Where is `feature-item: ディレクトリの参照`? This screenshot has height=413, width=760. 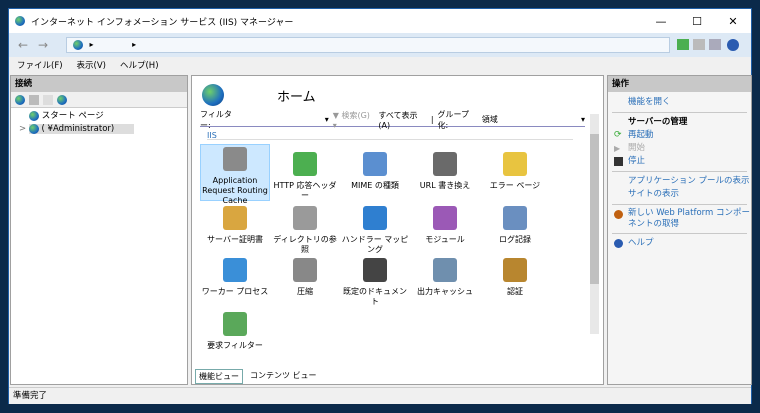 feature-item: ディレクトリの参照 is located at coordinates (305, 230).